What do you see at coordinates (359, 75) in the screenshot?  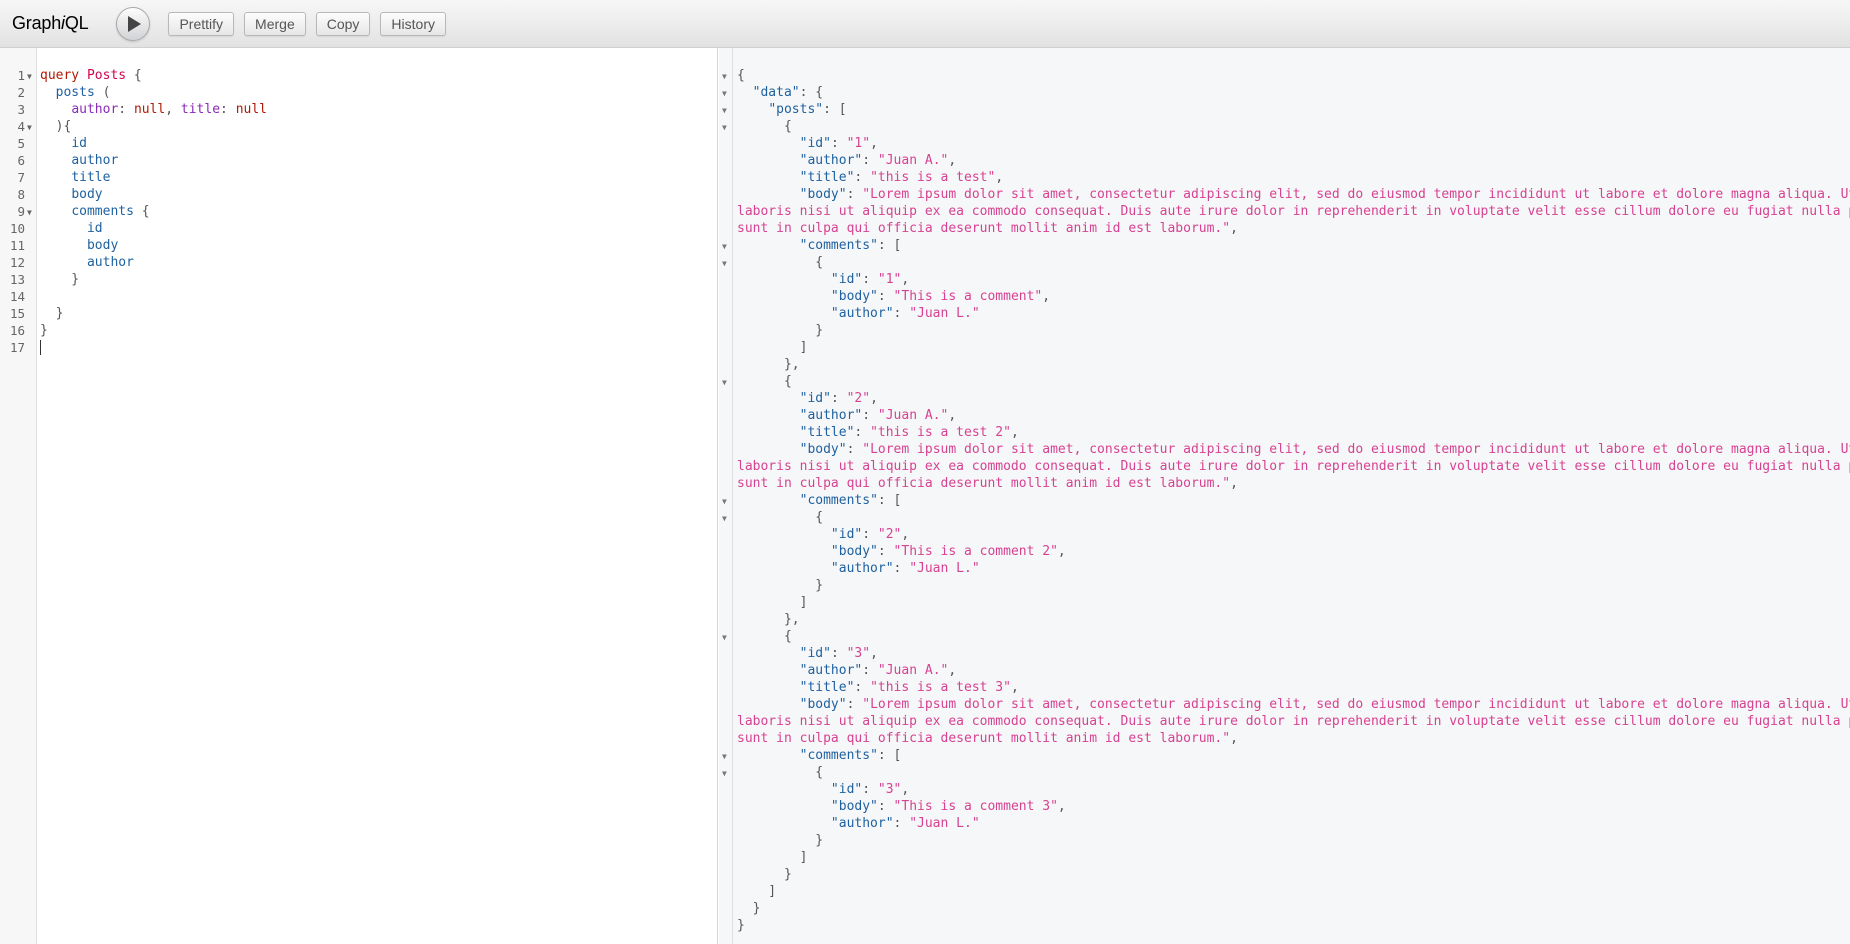 I see `query-line: 1 ▼ query Posts {` at bounding box center [359, 75].